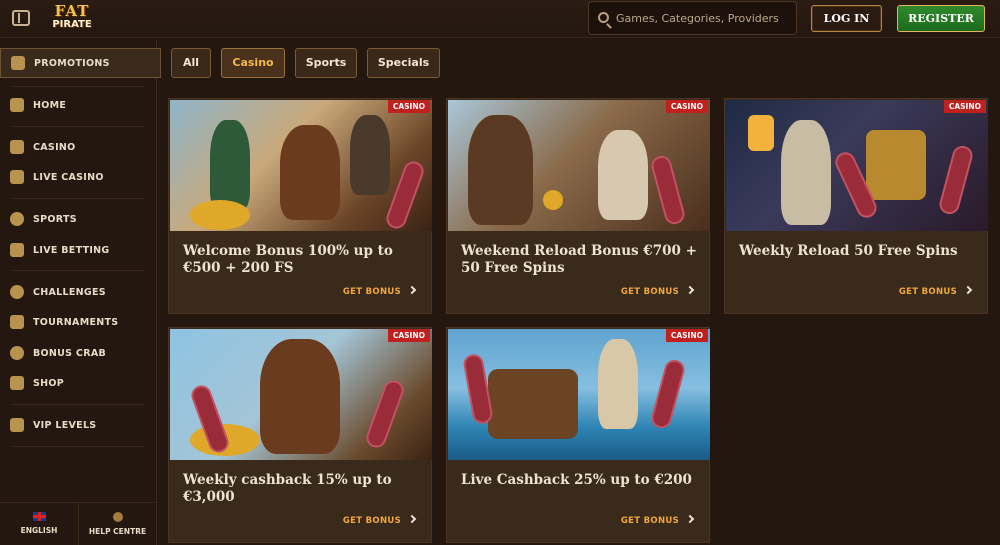 The image size is (1000, 545). Describe the element at coordinates (846, 18) in the screenshot. I see `login-button: LOG IN` at that location.